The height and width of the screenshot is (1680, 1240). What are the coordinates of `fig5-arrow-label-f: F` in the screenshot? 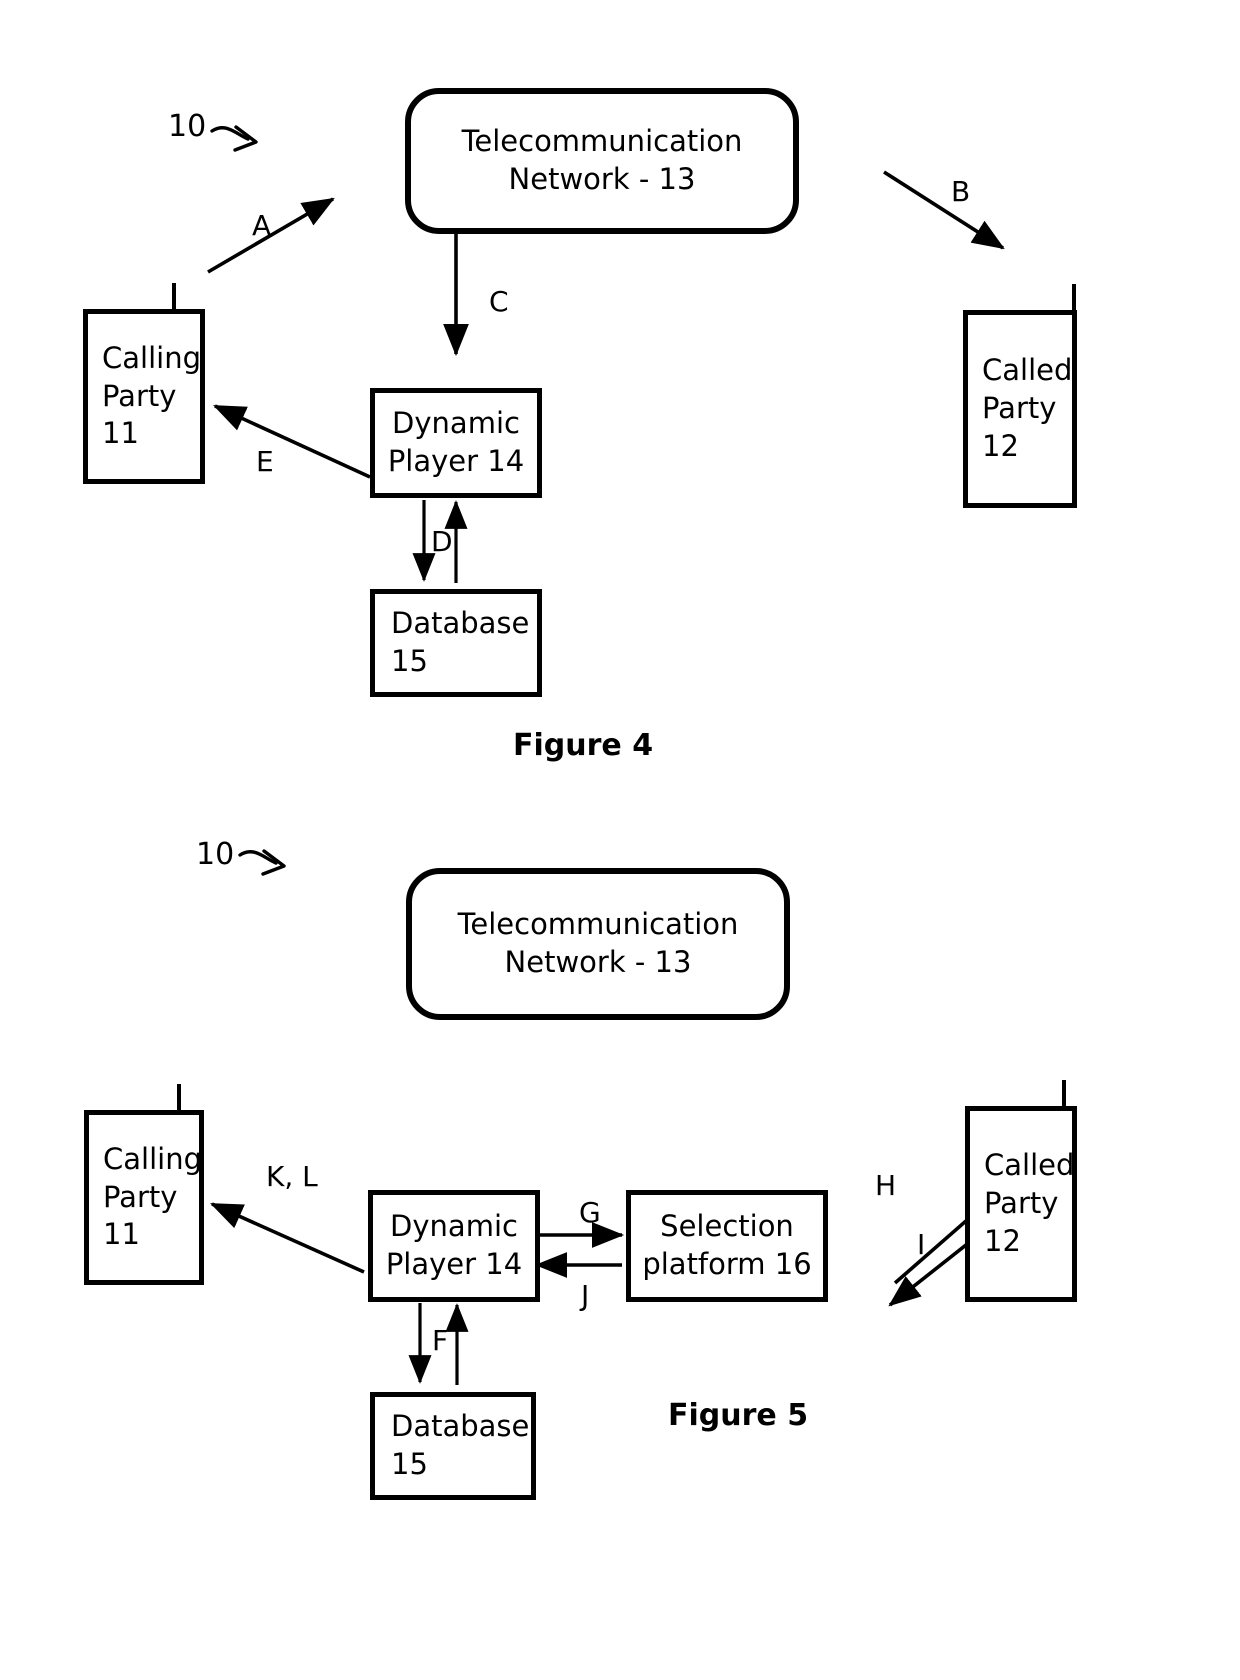 It's located at (440, 1340).